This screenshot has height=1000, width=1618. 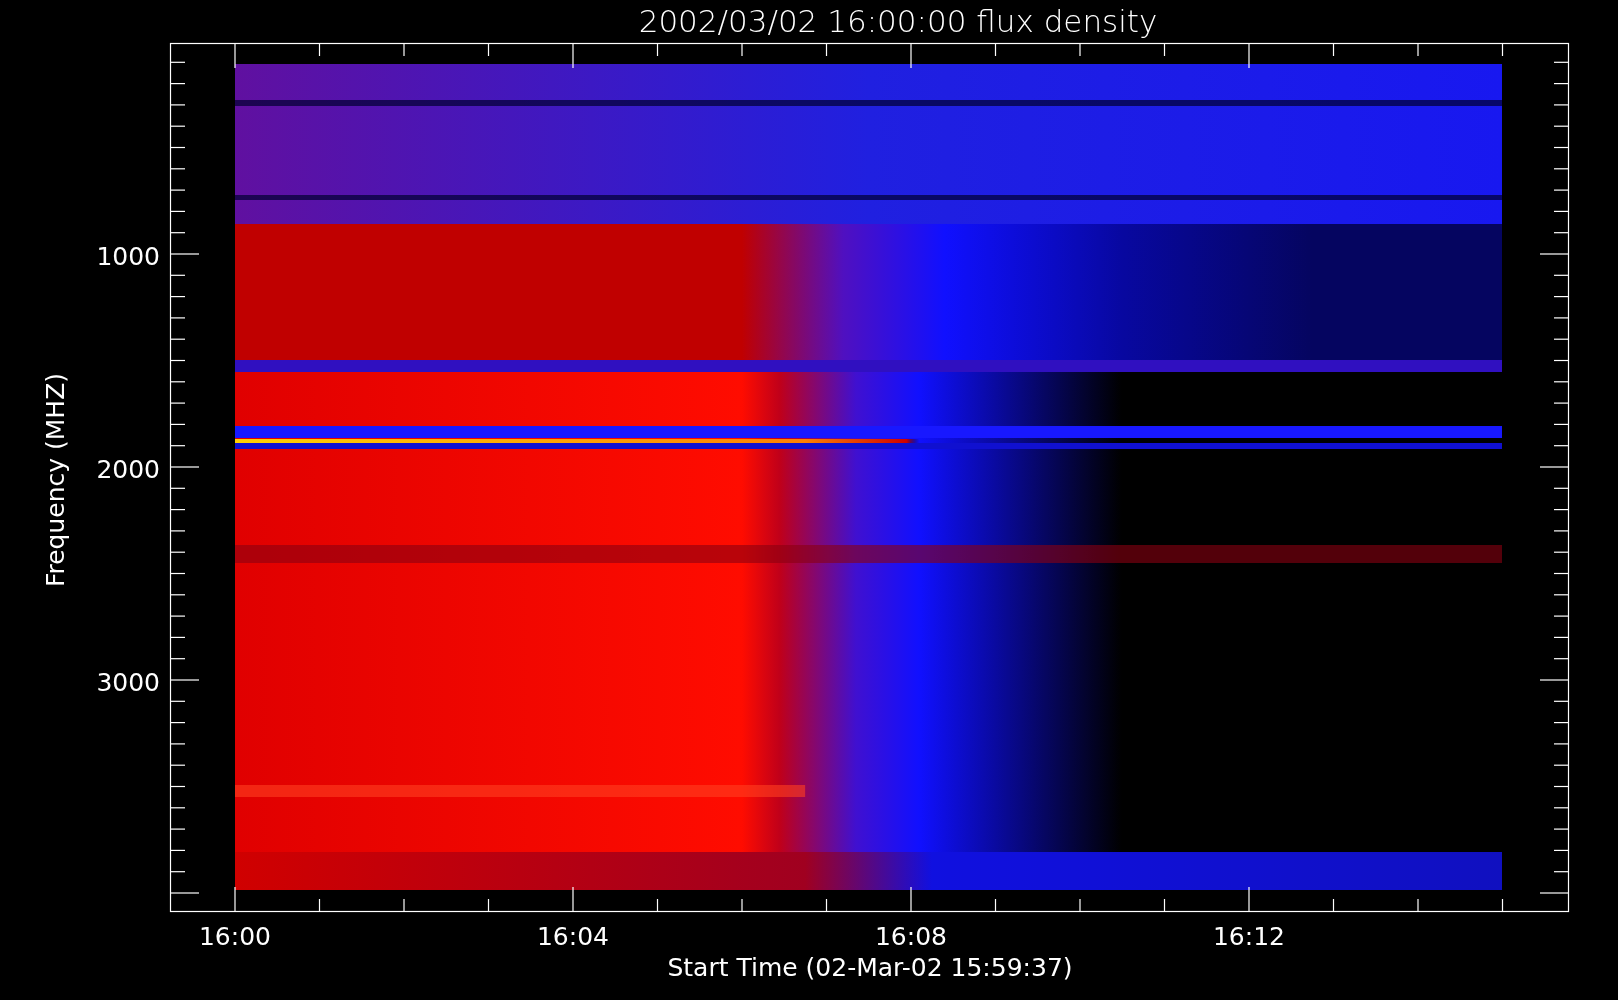 I want to click on x-tick-label: 16:12, so click(x=1249, y=936).